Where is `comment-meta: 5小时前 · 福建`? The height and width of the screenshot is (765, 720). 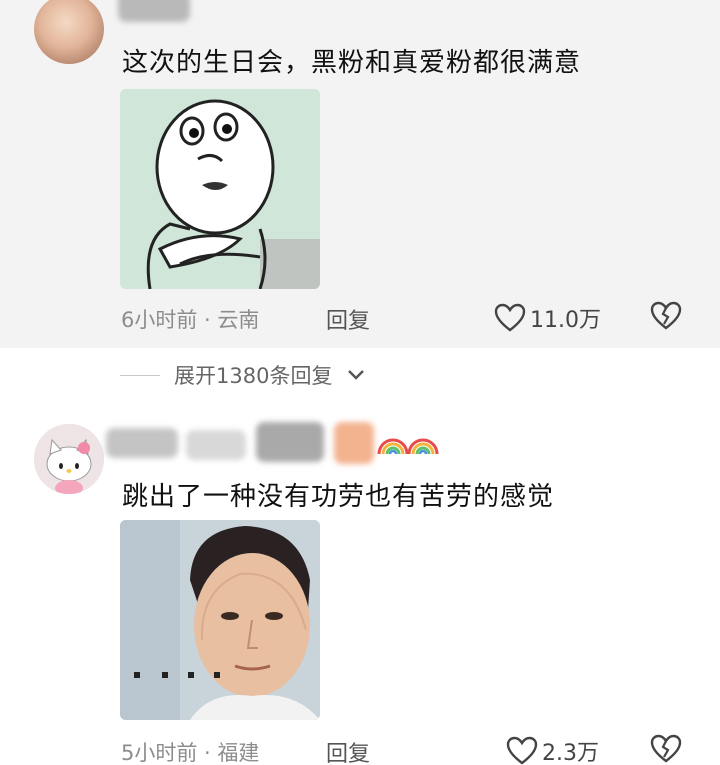 comment-meta: 5小时前 · 福建 is located at coordinates (190, 753).